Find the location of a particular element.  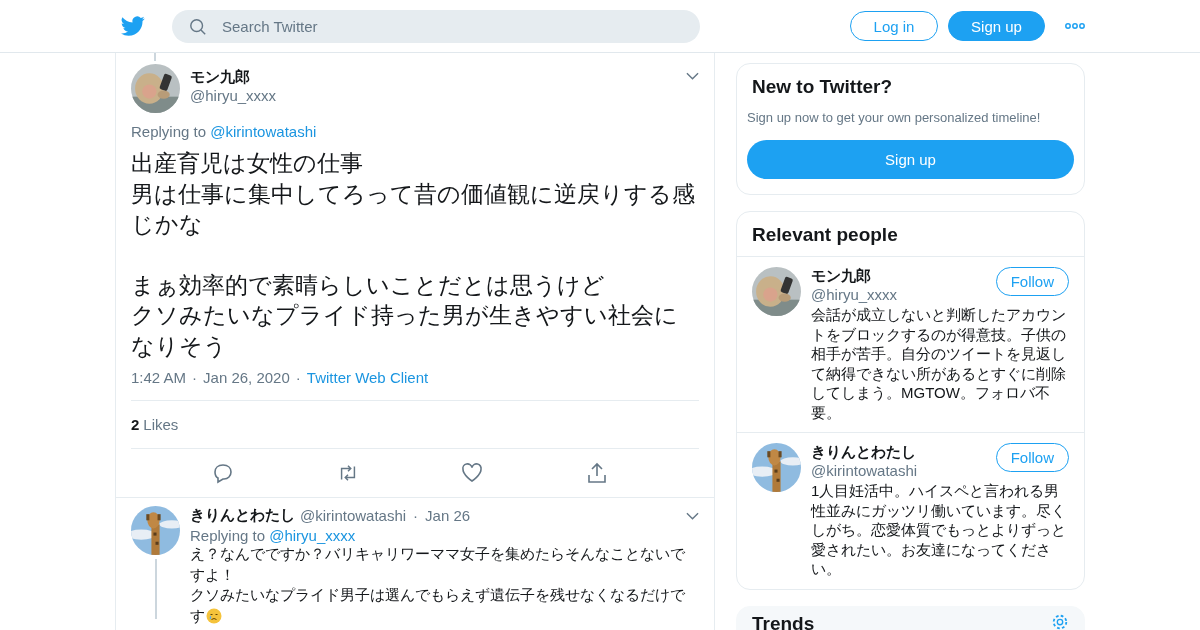

more-icon is located at coordinates (1075, 26).